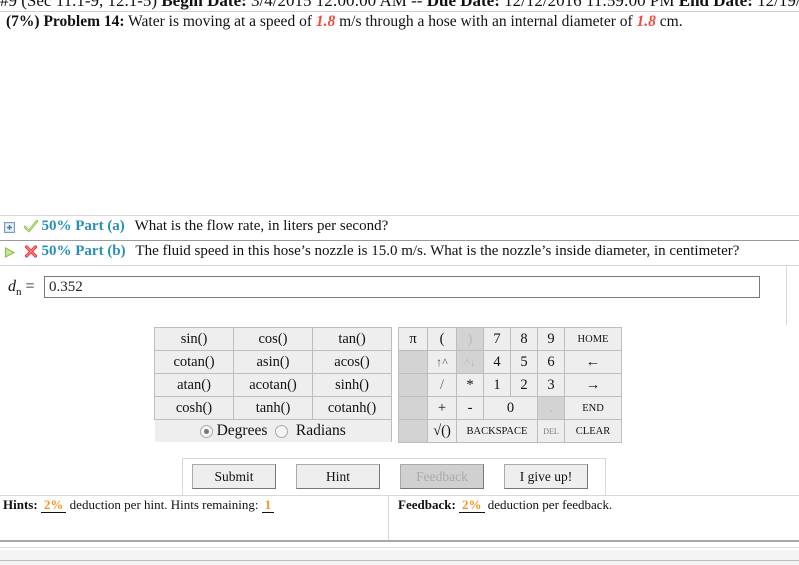 Image resolution: width=799 pixels, height=565 pixels. Describe the element at coordinates (463, 5) in the screenshot. I see `due-date-label: Due Date:` at that location.